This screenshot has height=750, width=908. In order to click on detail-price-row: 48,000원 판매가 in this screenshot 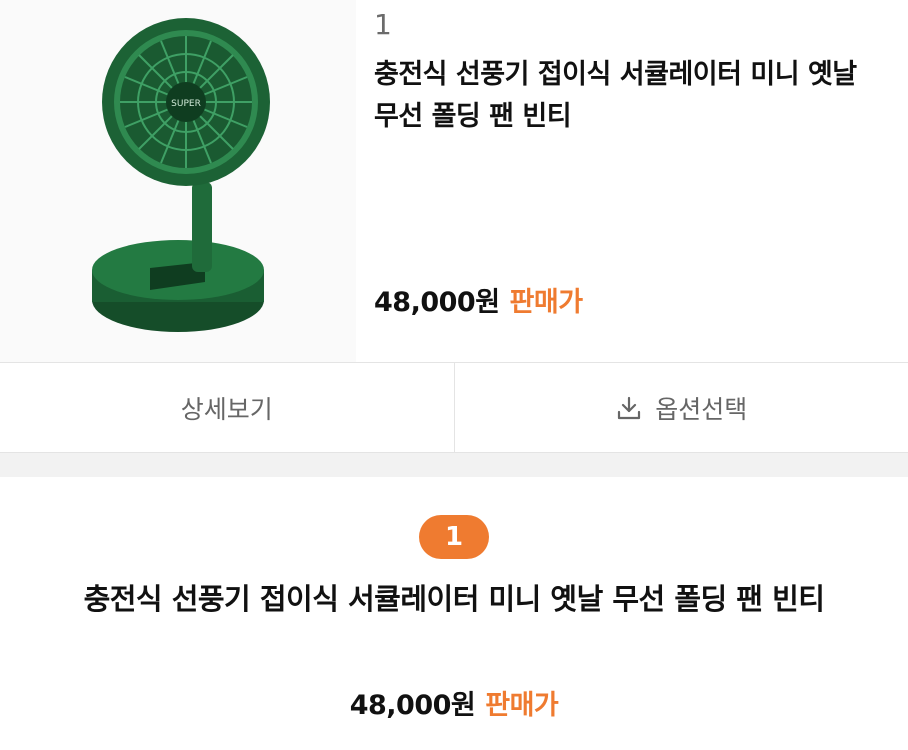, I will do `click(454, 702)`.